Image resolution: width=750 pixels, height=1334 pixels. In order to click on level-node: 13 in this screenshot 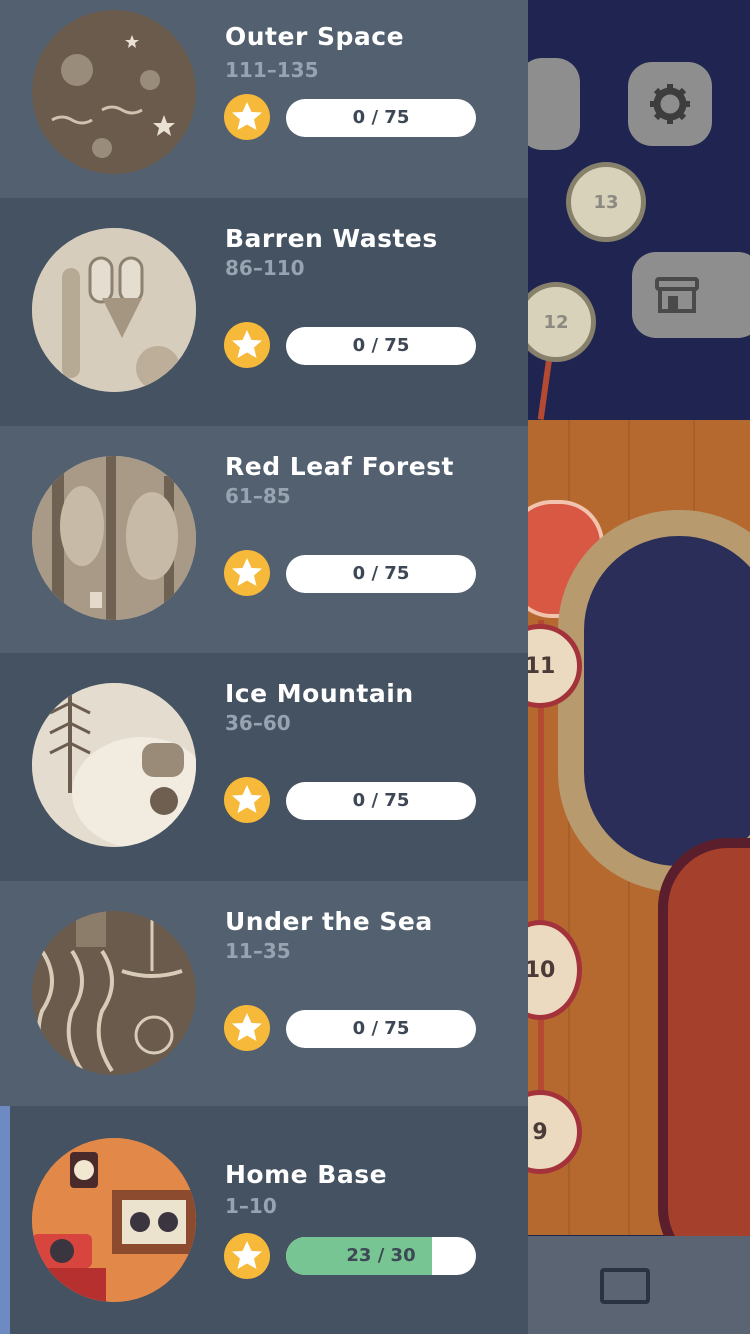, I will do `click(606, 202)`.